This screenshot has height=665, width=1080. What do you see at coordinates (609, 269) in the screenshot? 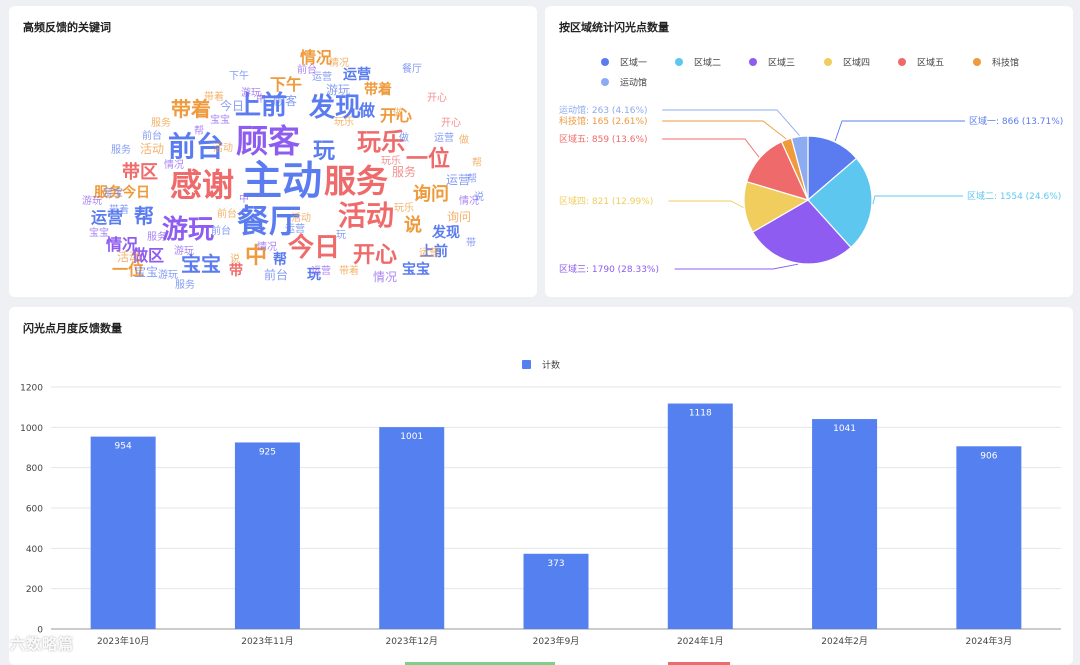
I see `pie-data-label: 区域三: 1790 (28.33%)` at bounding box center [609, 269].